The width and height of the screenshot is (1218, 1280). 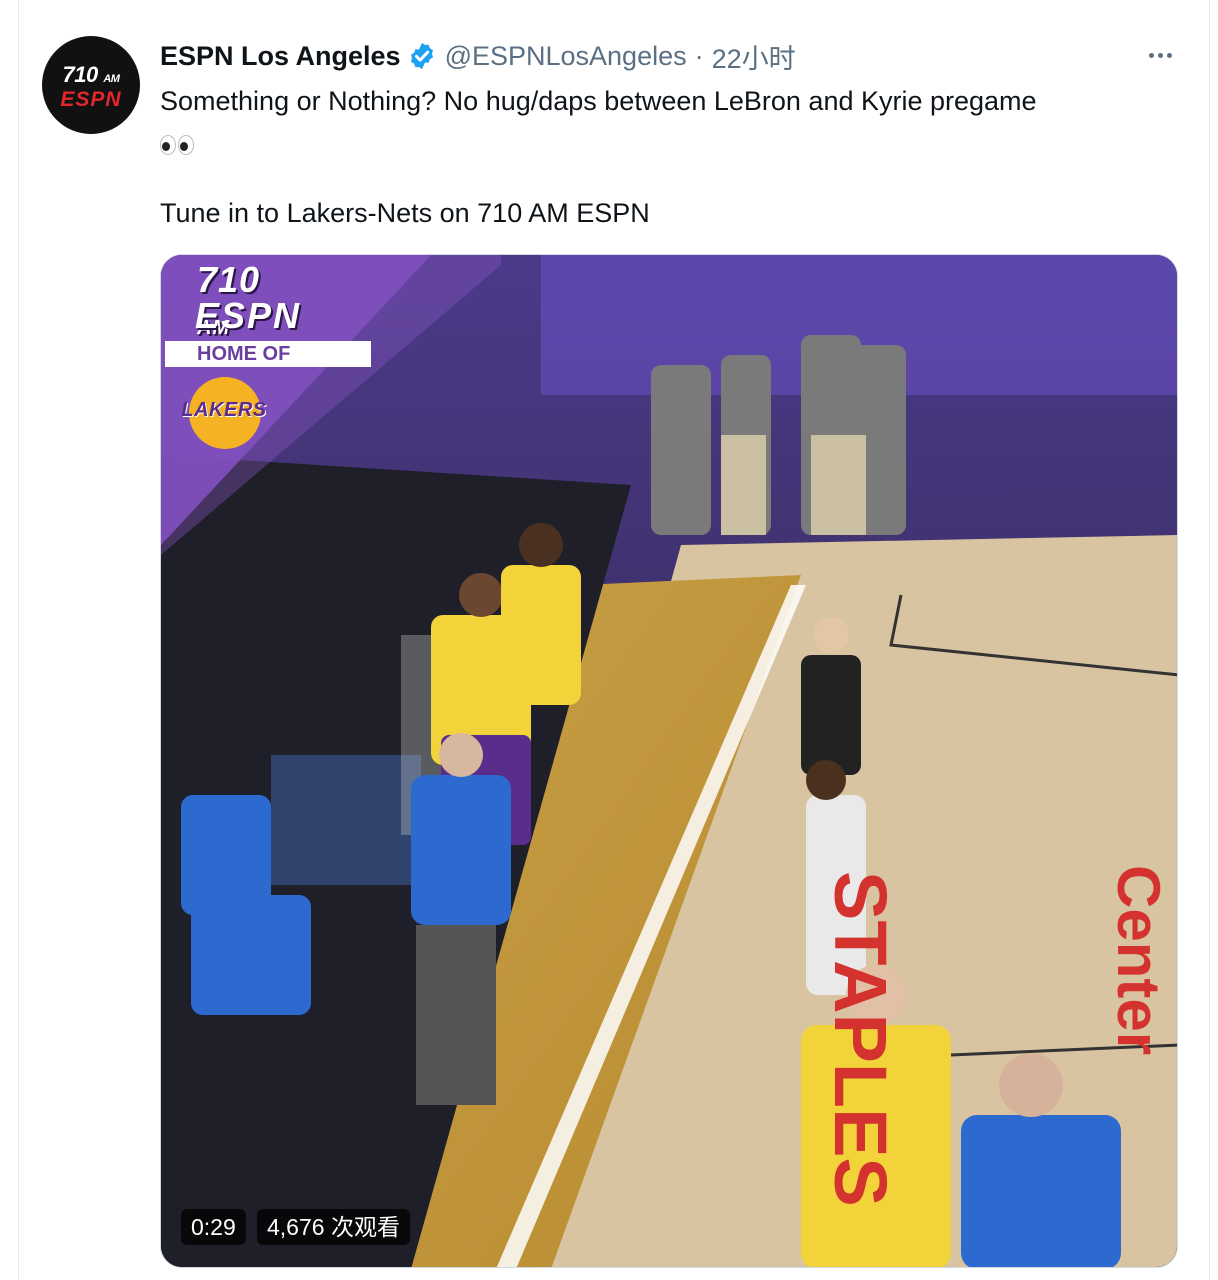 I want to click on court-text-center: Center, so click(x=1138, y=960).